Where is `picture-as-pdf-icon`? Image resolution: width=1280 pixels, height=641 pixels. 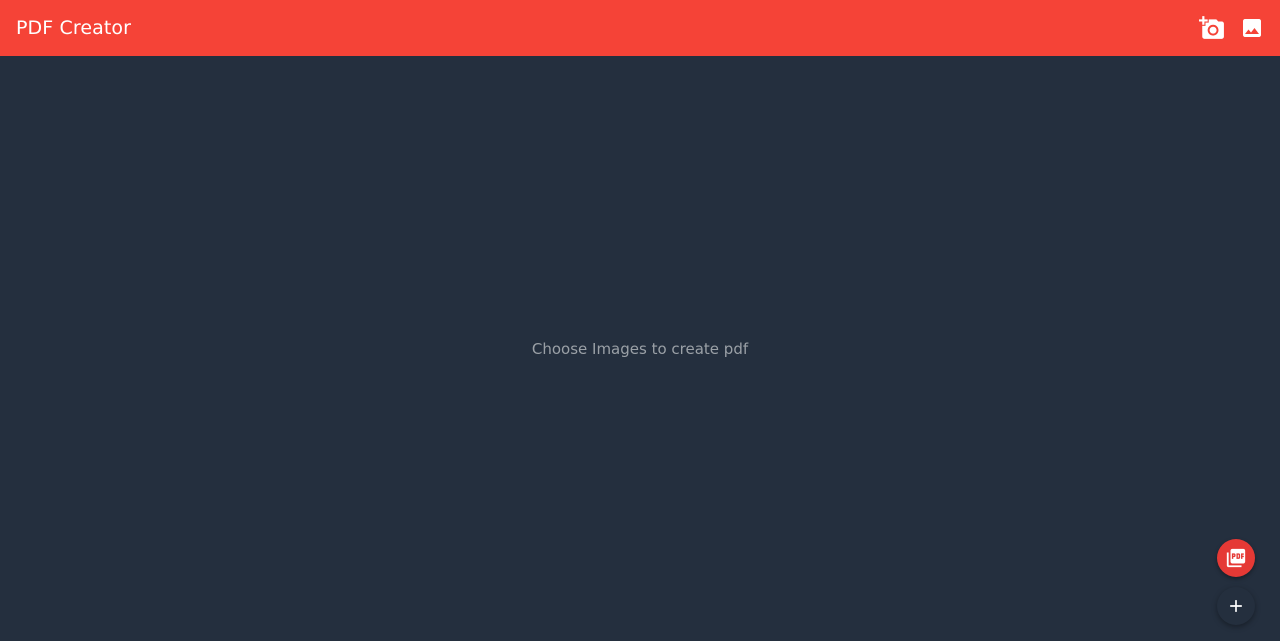 picture-as-pdf-icon is located at coordinates (1236, 558).